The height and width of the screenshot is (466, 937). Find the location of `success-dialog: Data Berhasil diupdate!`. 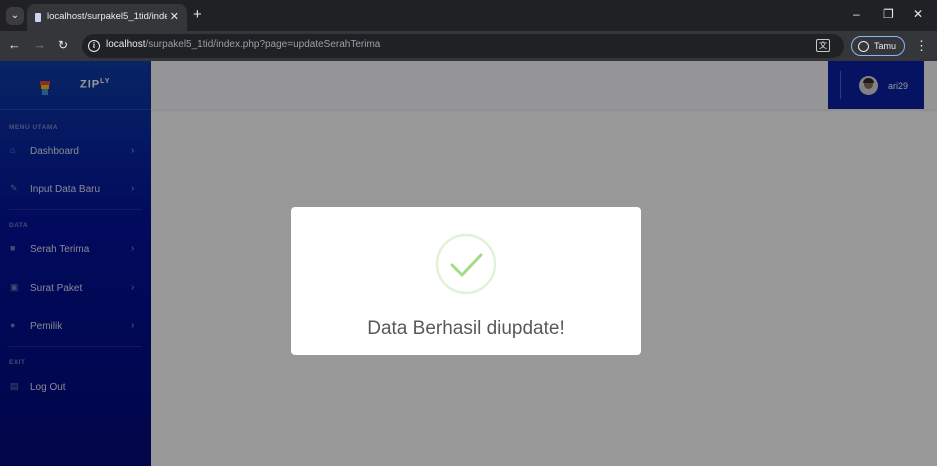

success-dialog: Data Berhasil diupdate! is located at coordinates (466, 281).